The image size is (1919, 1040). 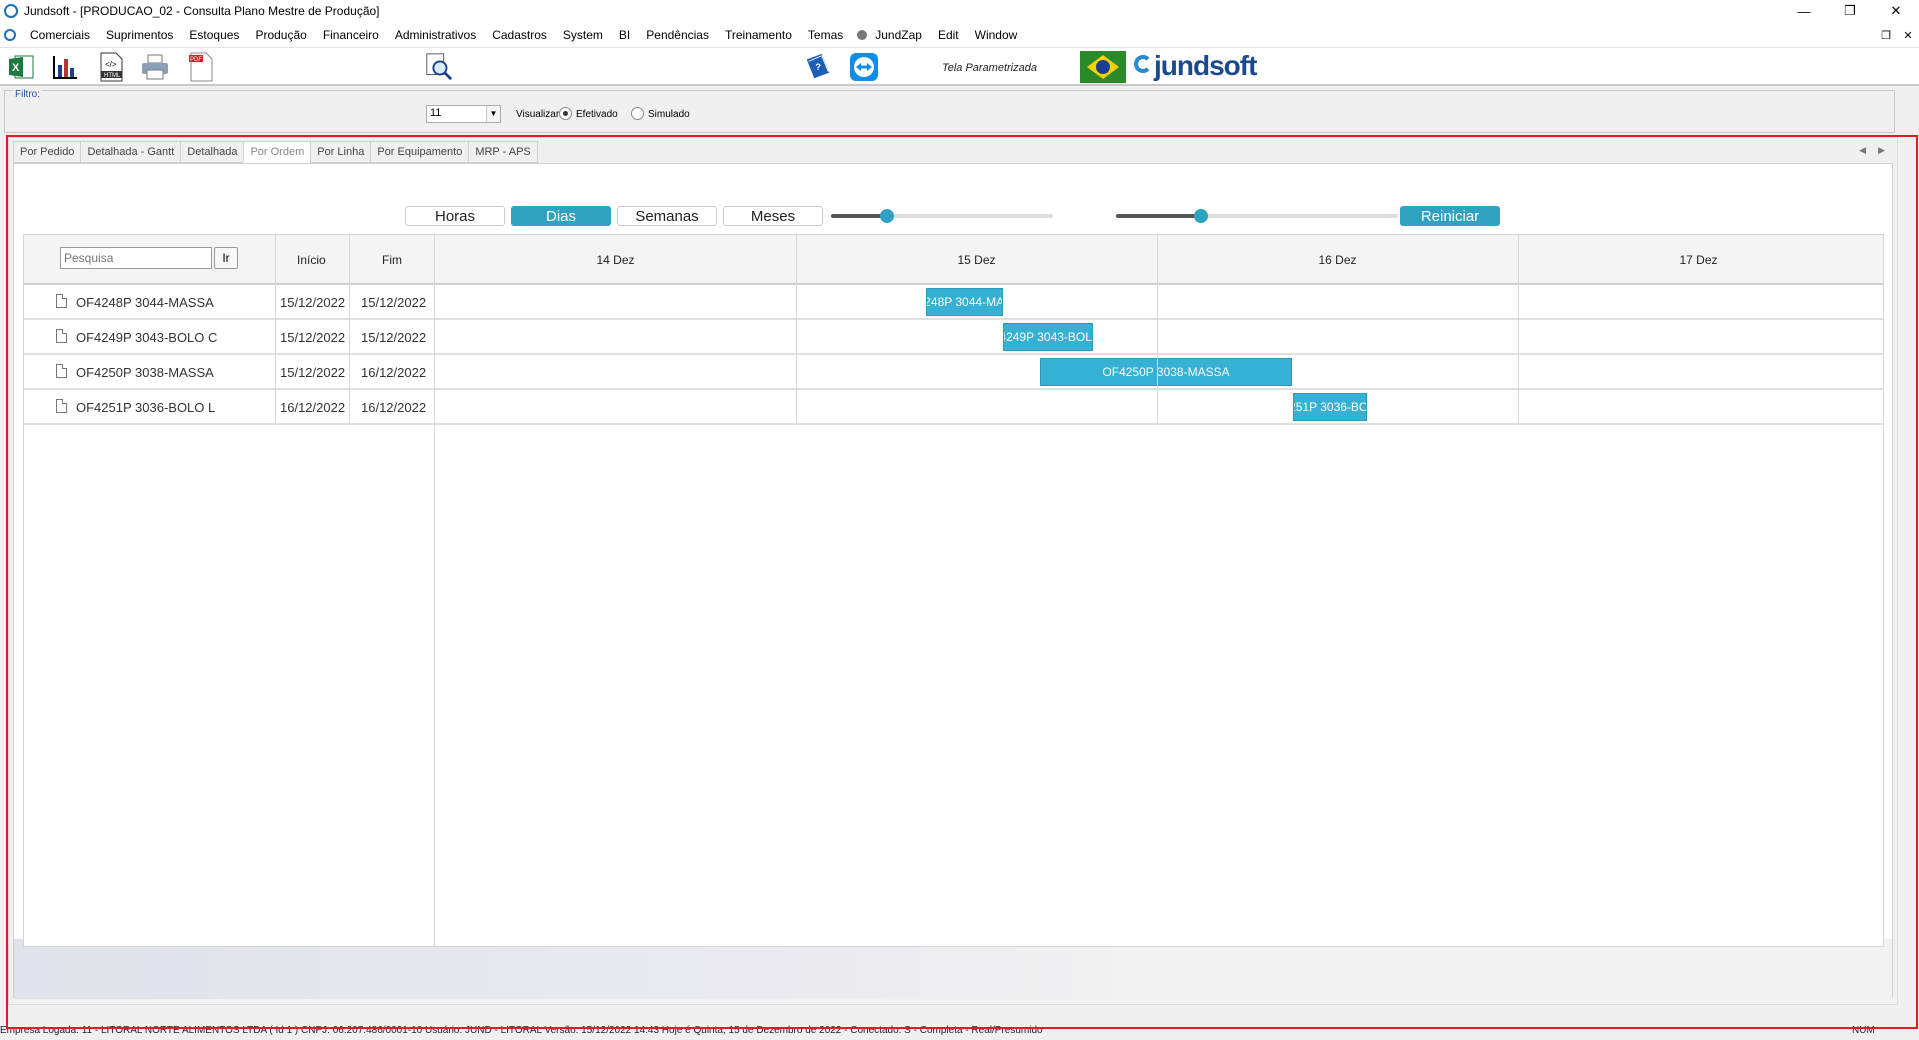 What do you see at coordinates (214, 35) in the screenshot?
I see `menu-estoques: Estoques` at bounding box center [214, 35].